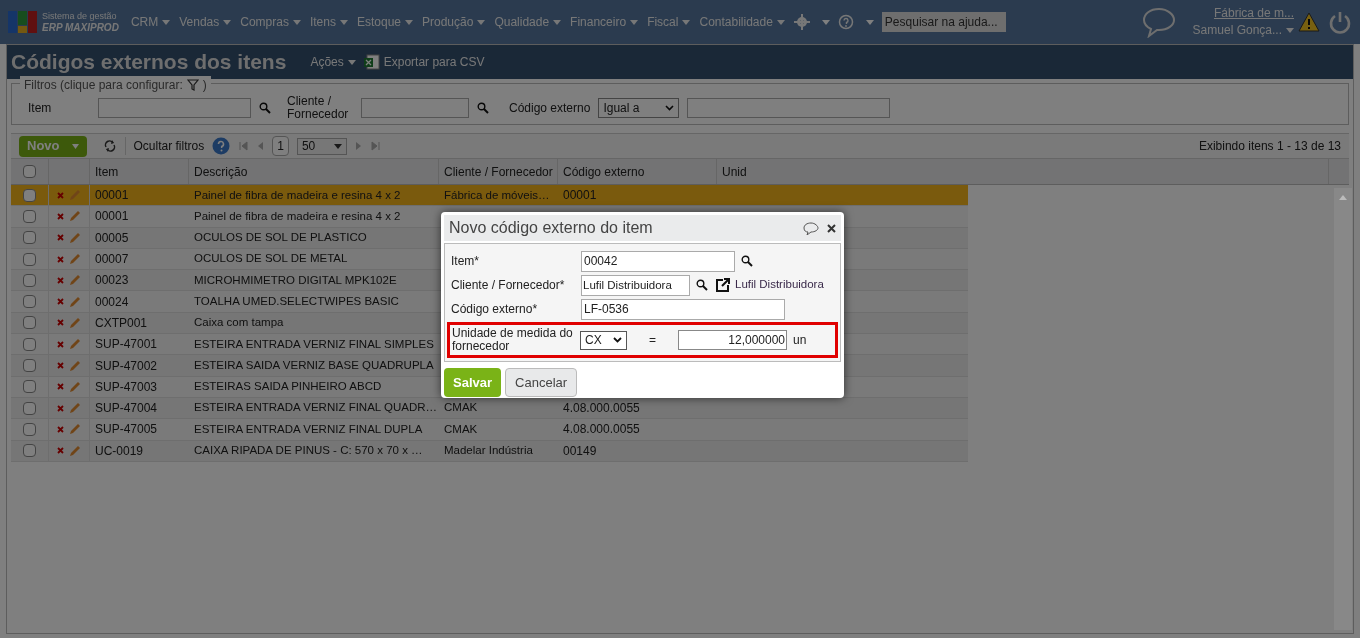 The image size is (1360, 638). What do you see at coordinates (126, 345) in the screenshot?
I see `table-cell-text: SUP-47001` at bounding box center [126, 345].